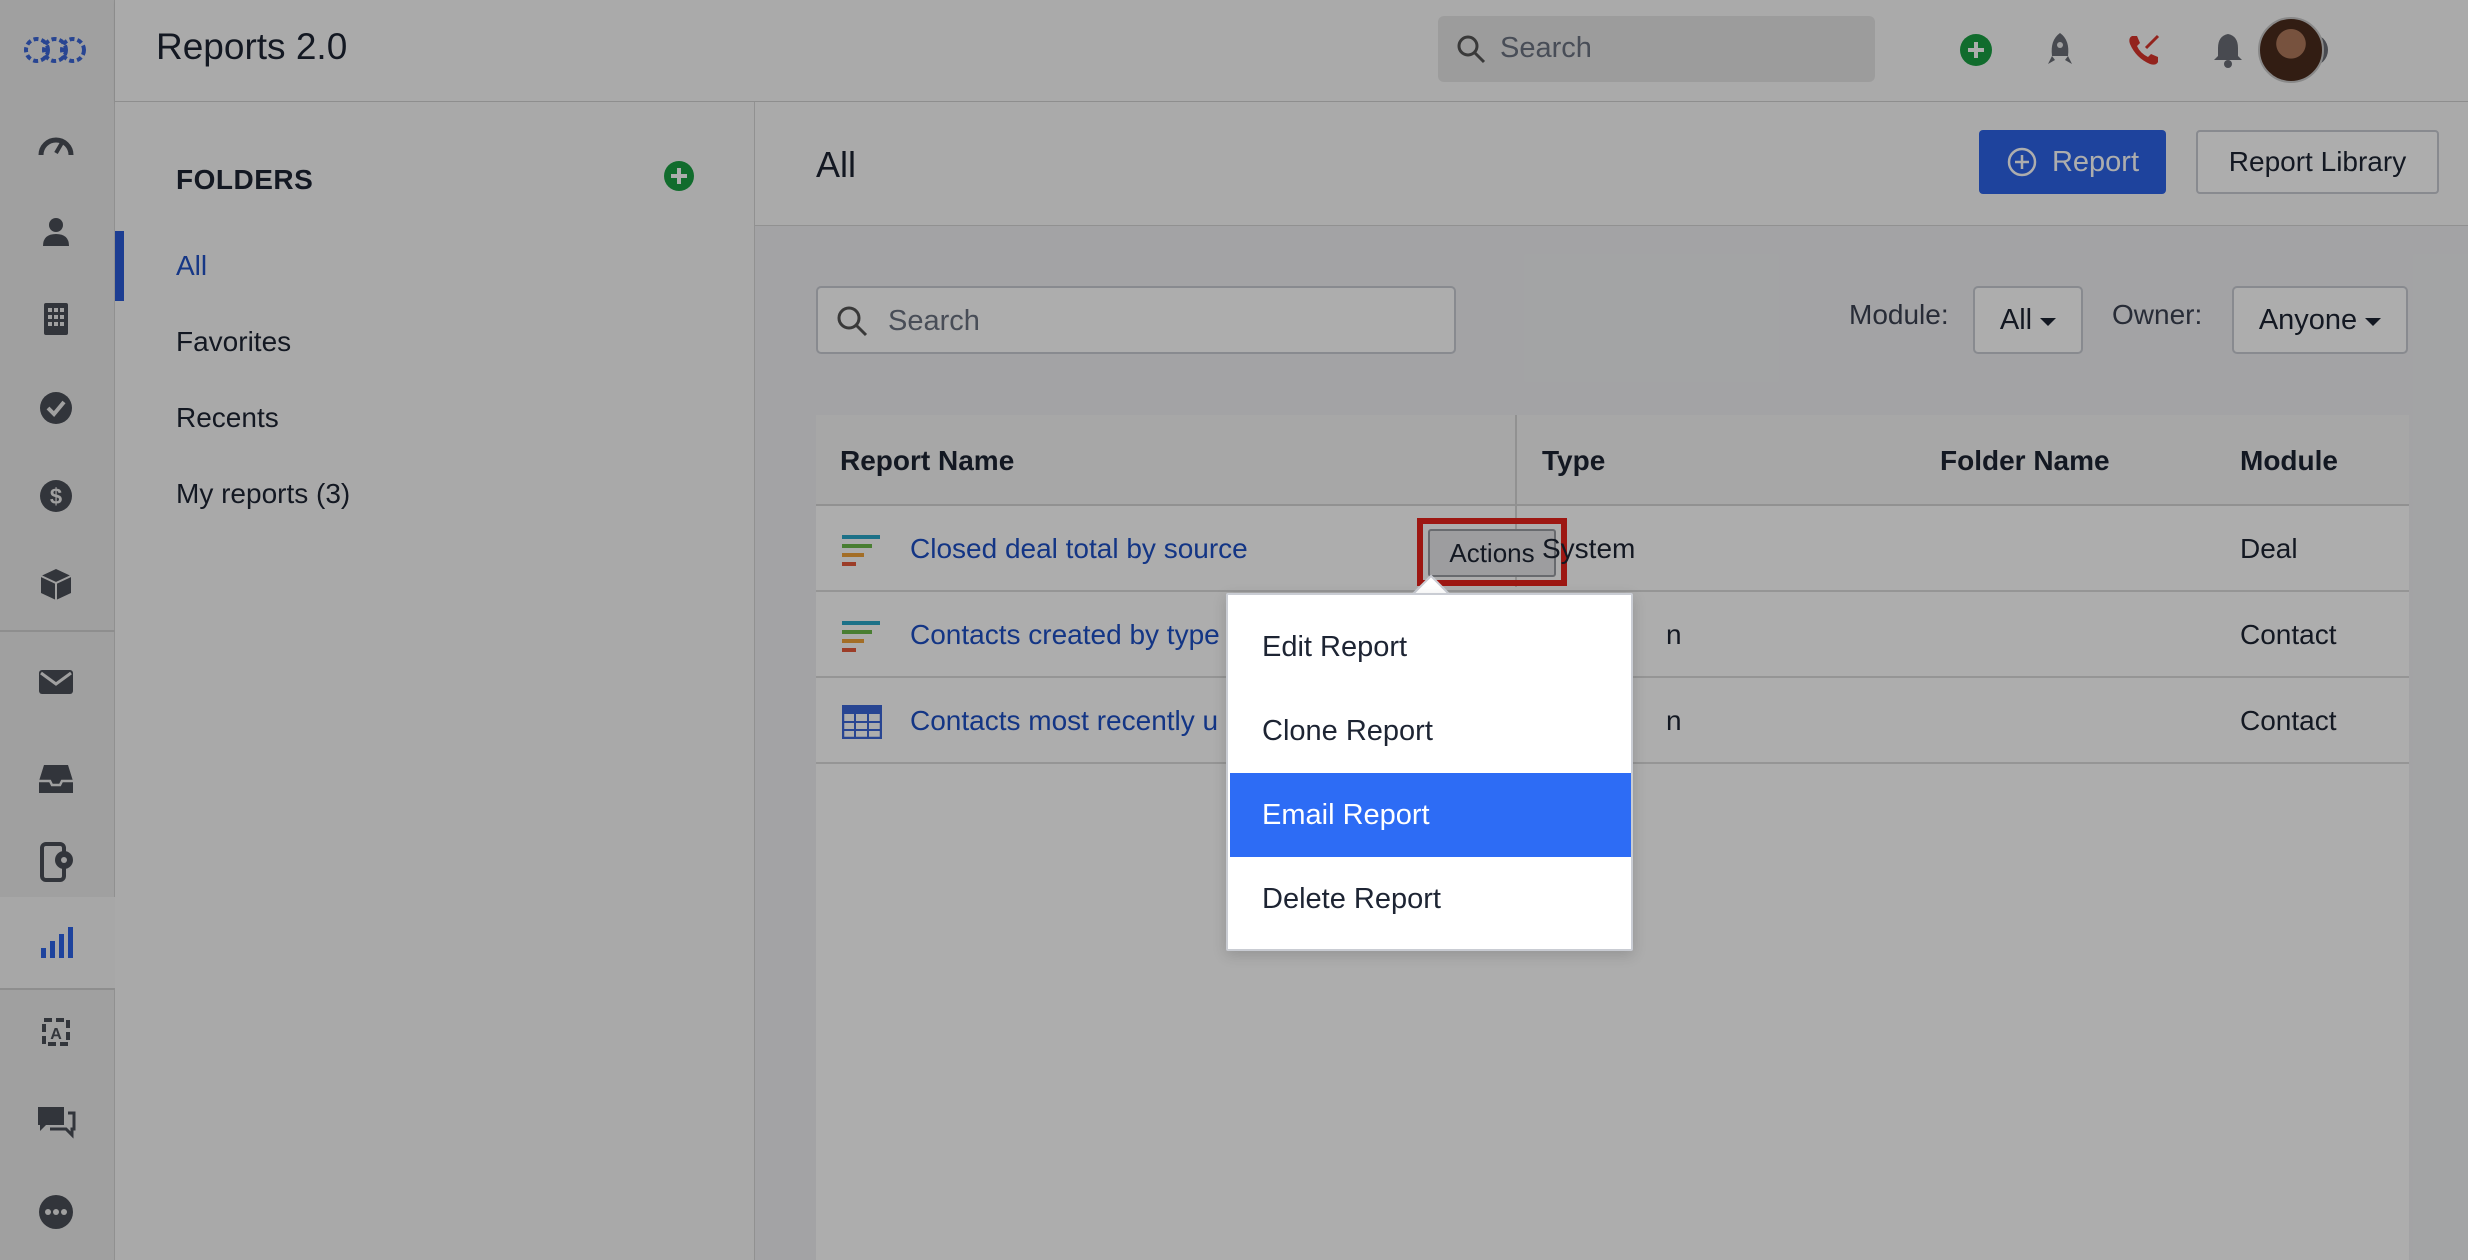 This screenshot has height=1260, width=2468. I want to click on table-header: Report Name Type Folder Name Module, so click(1612, 460).